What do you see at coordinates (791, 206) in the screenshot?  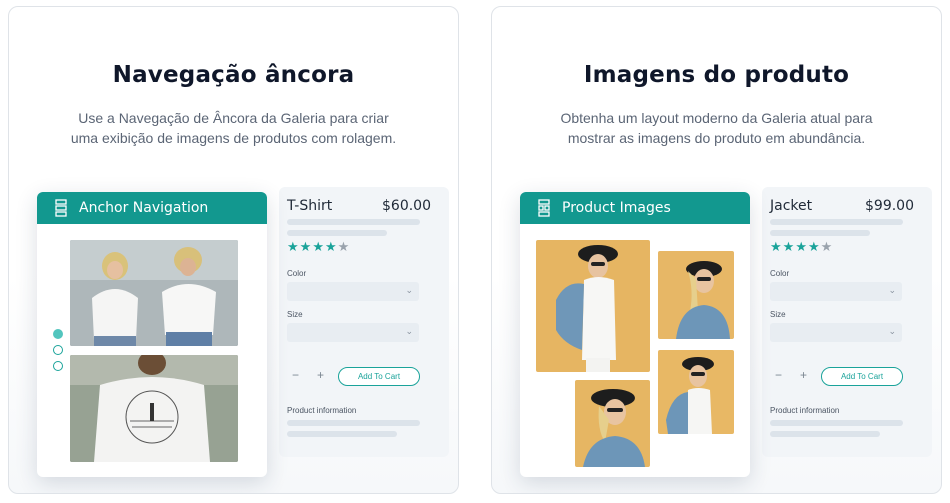 I see `product-name: Jacket` at bounding box center [791, 206].